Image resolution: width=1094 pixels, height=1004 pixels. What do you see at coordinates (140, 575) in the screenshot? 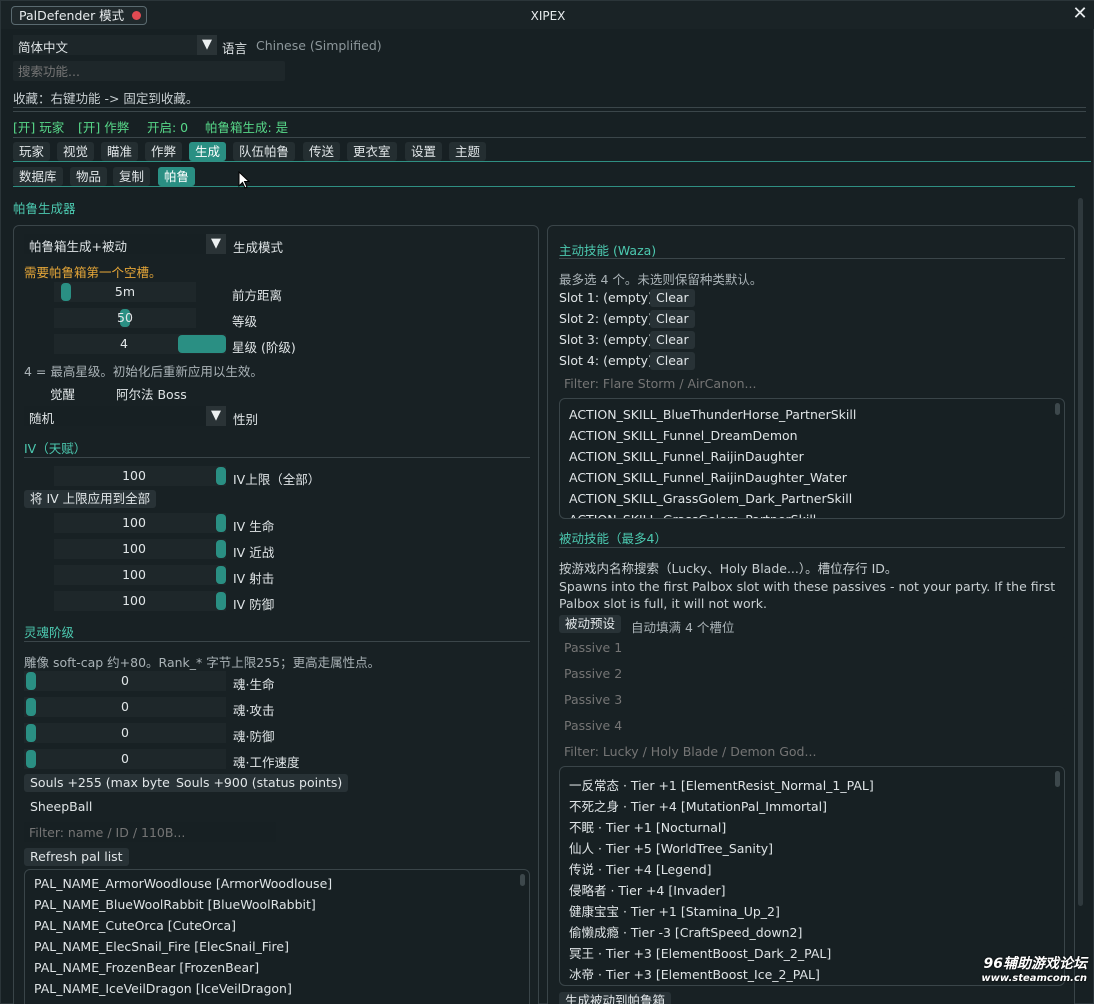
I see `iv-stat-2-slider: 100` at bounding box center [140, 575].